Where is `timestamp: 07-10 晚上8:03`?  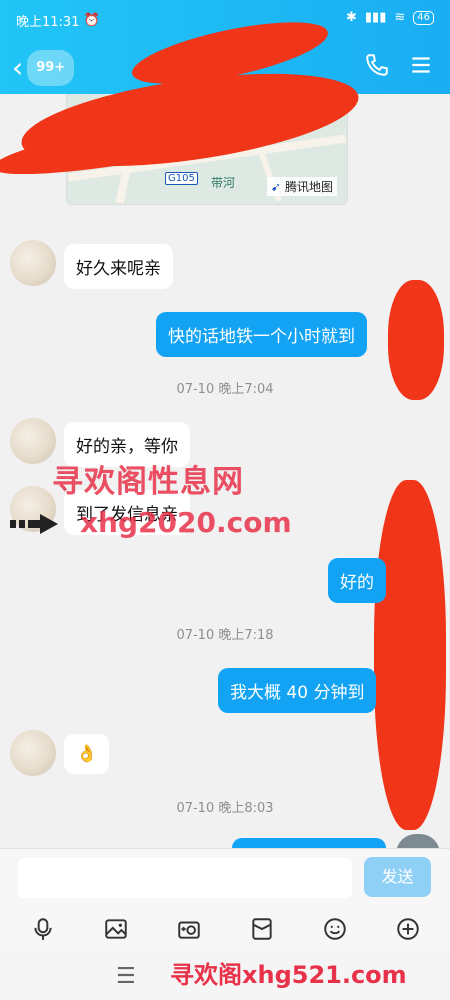
timestamp: 07-10 晚上8:03 is located at coordinates (225, 808).